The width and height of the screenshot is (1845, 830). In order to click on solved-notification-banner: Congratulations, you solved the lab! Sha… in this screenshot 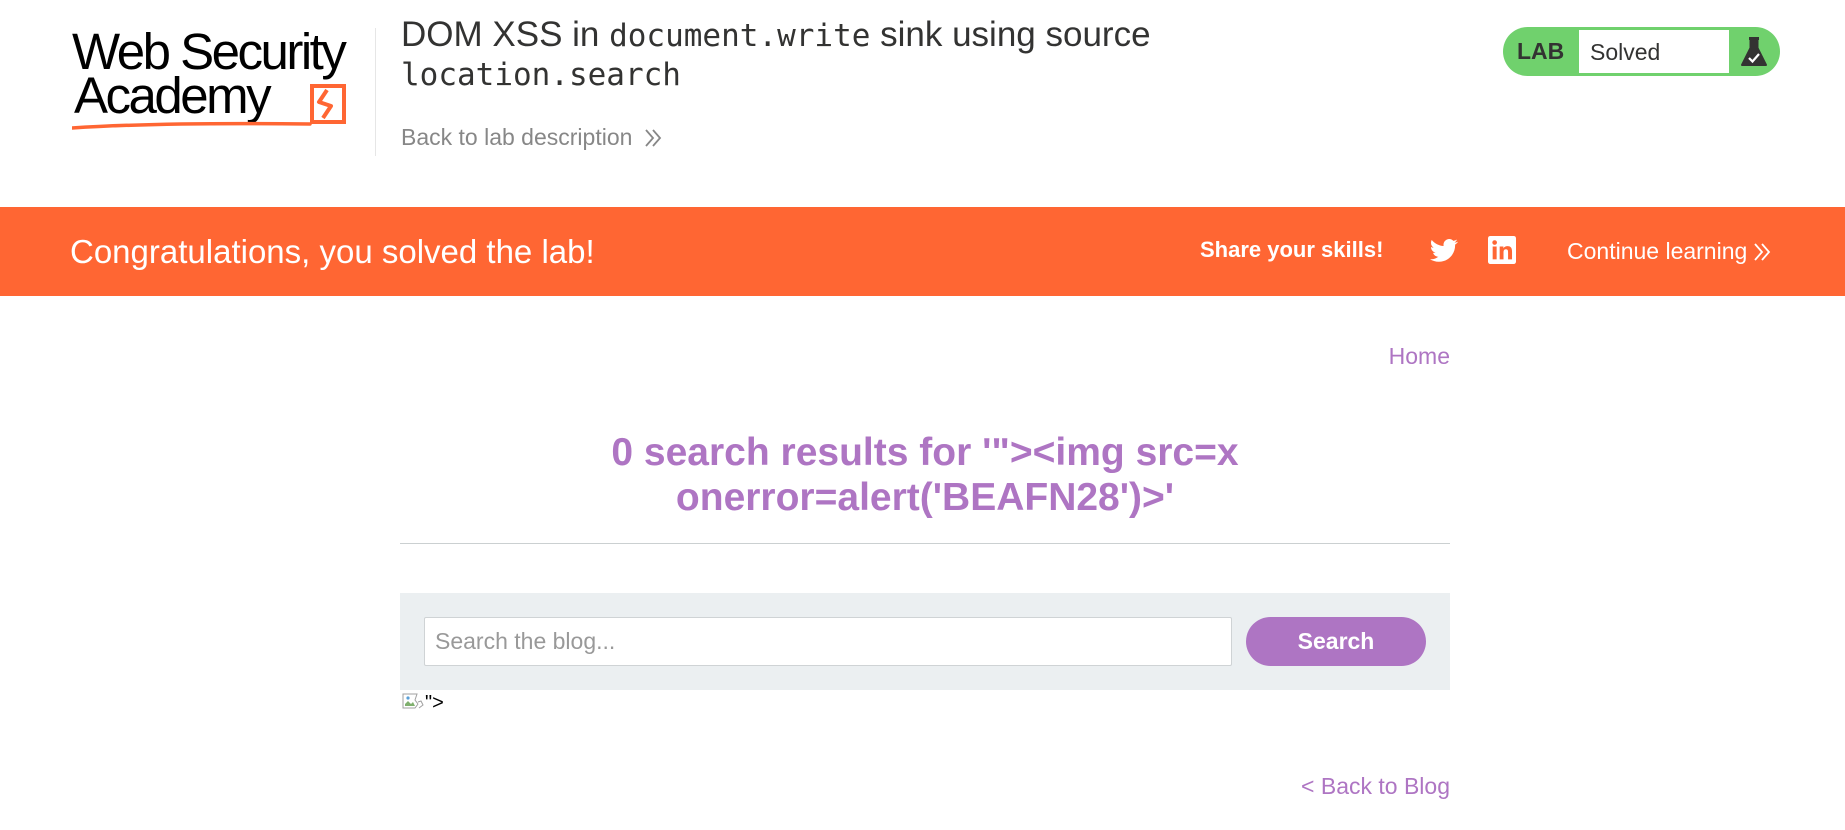, I will do `click(922, 251)`.